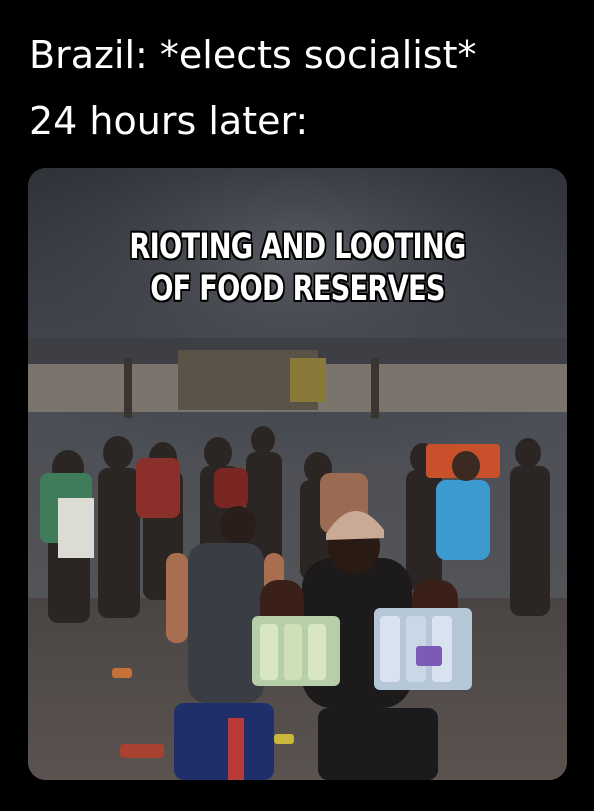  Describe the element at coordinates (253, 55) in the screenshot. I see `caption-line-1: Brazil: *elects socialist*` at that location.